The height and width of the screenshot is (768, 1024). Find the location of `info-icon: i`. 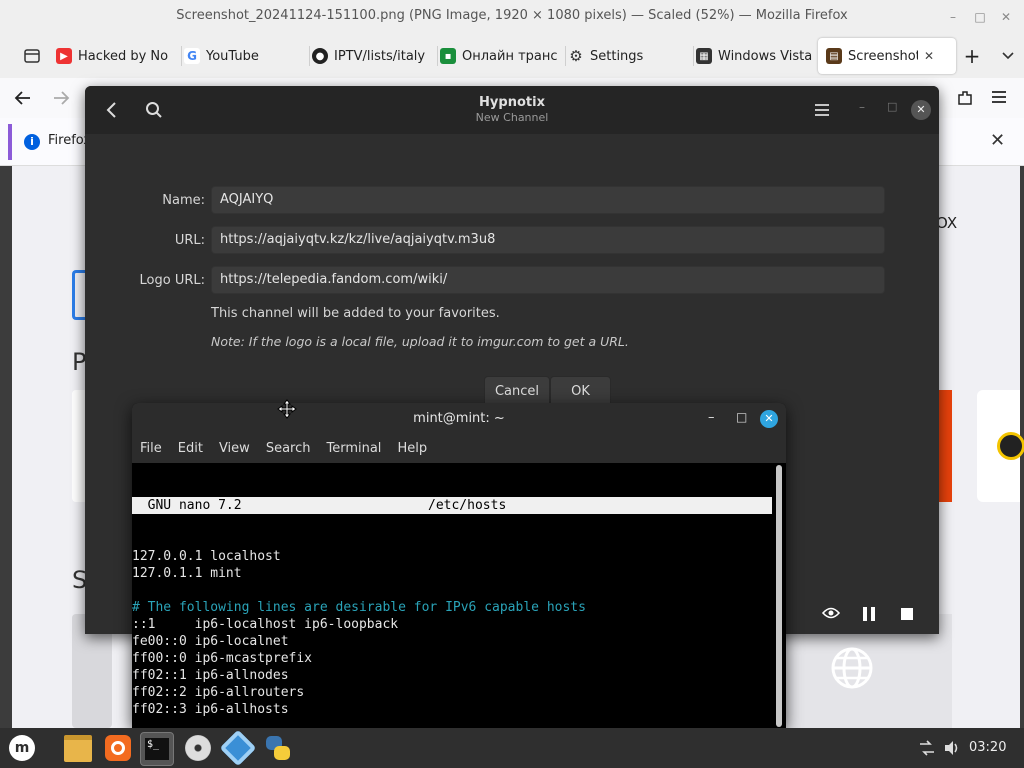

info-icon: i is located at coordinates (32, 142).